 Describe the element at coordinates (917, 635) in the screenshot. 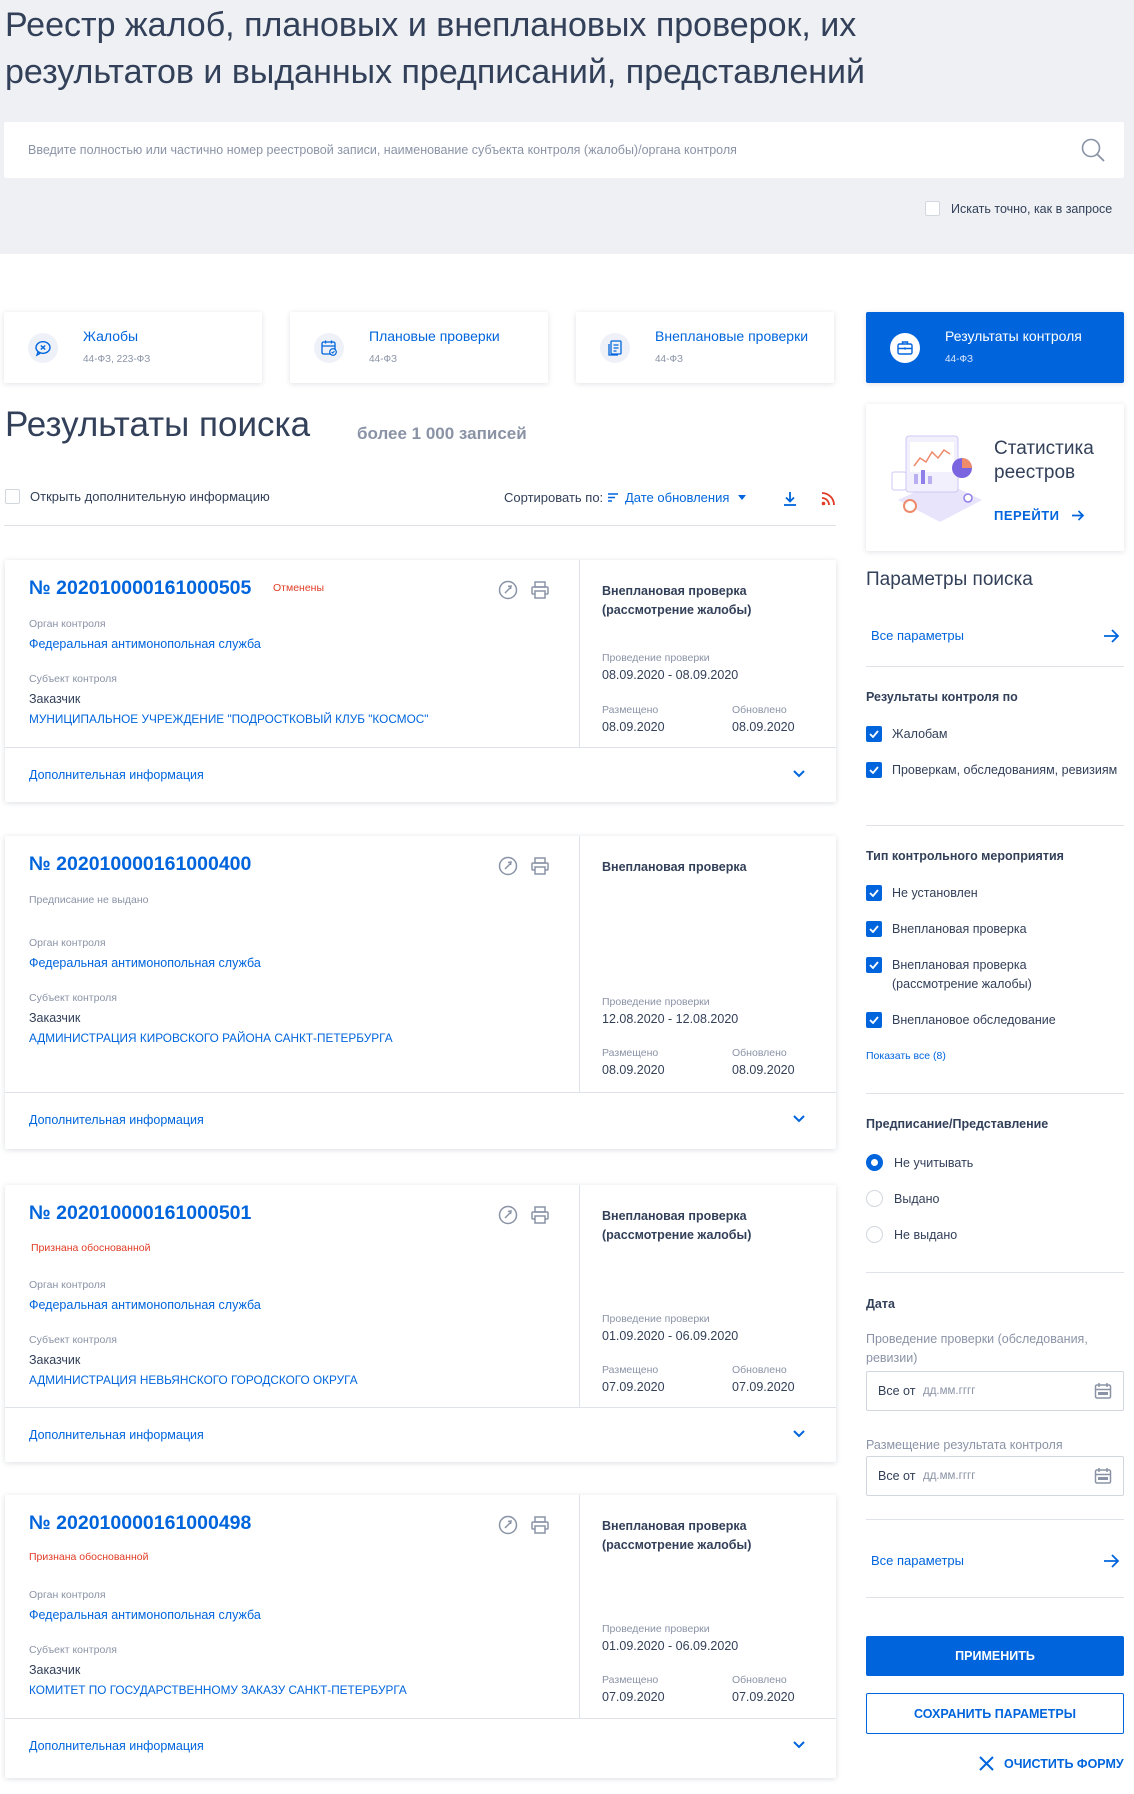

I see `all-params-link: Все параметры` at that location.